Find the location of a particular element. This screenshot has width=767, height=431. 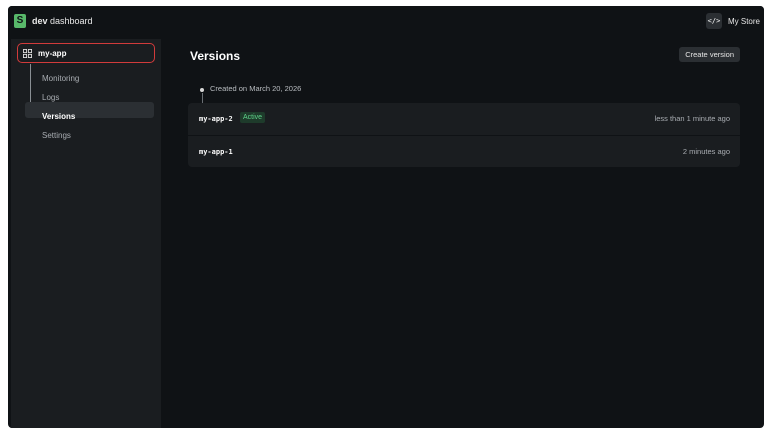

version-name: my-app-2 is located at coordinates (216, 119).